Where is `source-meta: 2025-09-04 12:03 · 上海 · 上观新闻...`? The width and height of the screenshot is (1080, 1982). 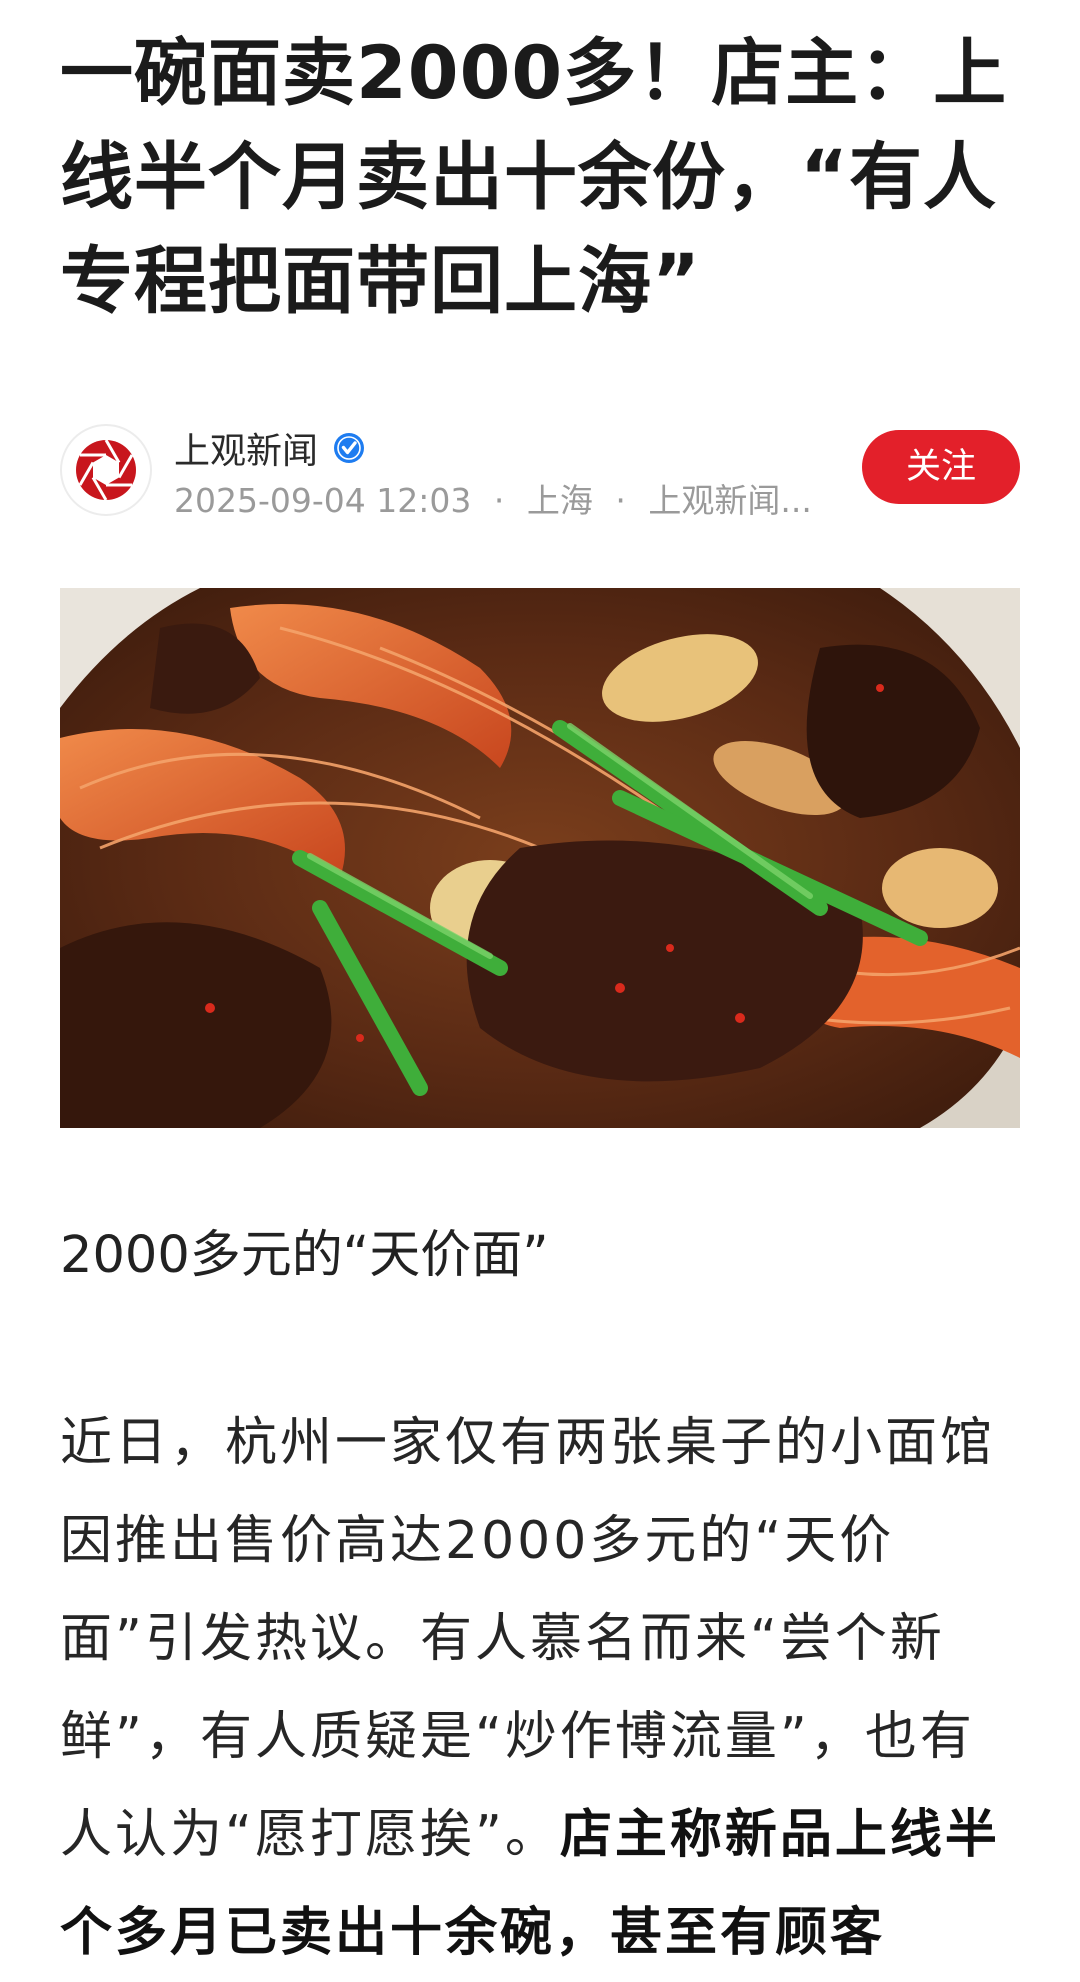
source-meta: 2025-09-04 12:03 · 上海 · 上观新闻... is located at coordinates (493, 498).